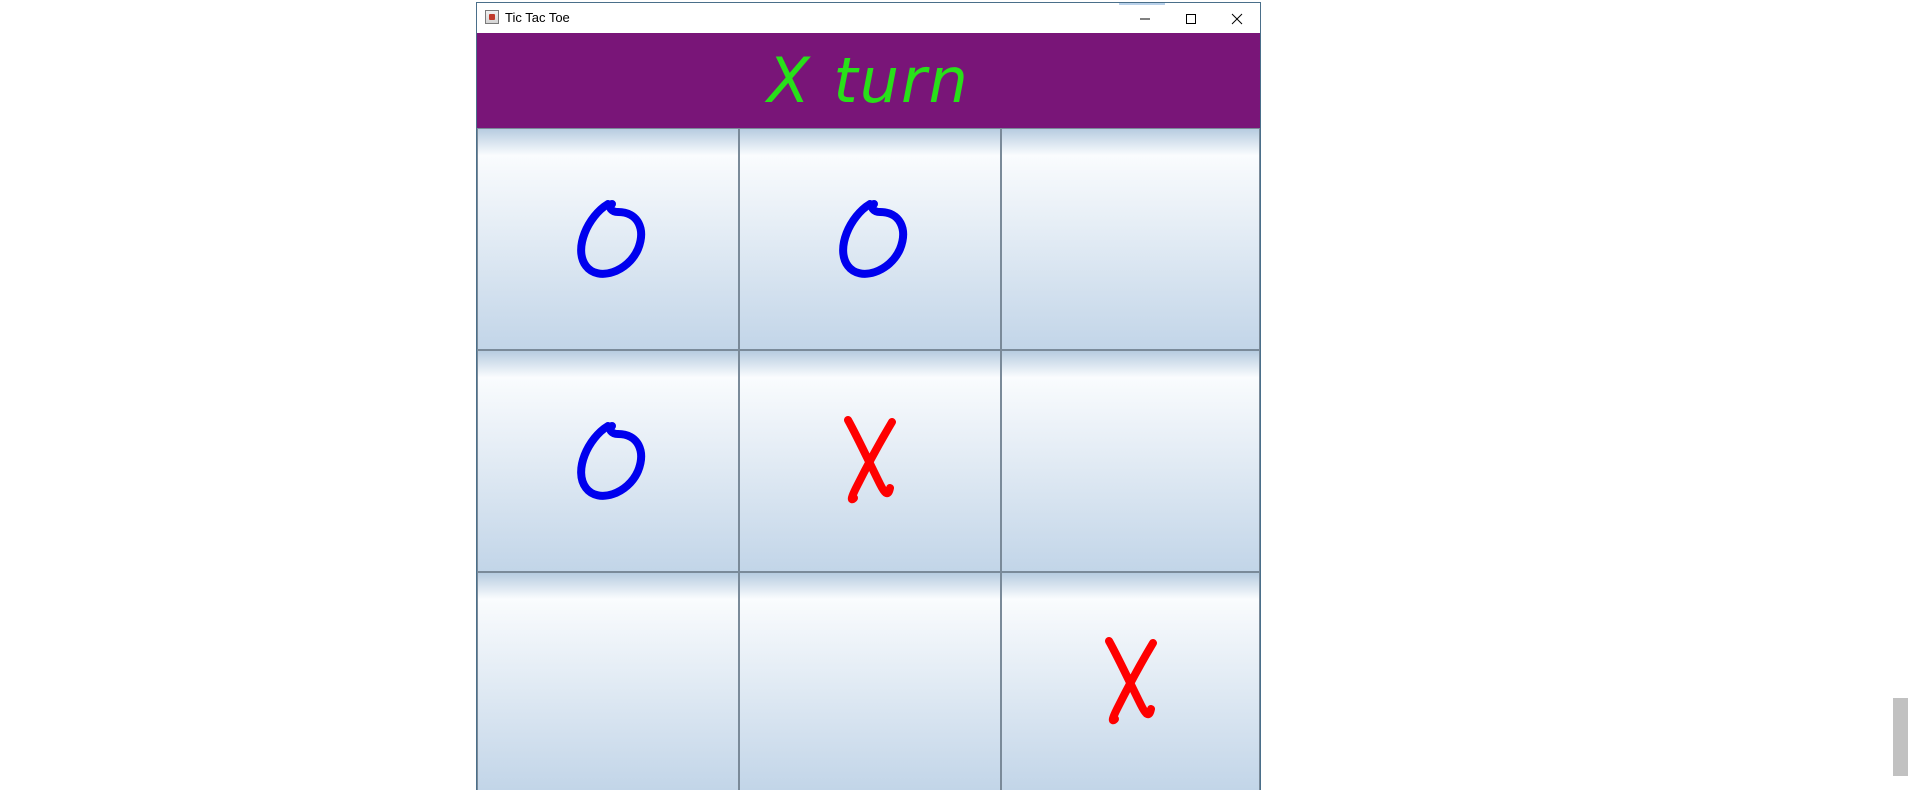  I want to click on turn-banner: X turn, so click(868, 80).